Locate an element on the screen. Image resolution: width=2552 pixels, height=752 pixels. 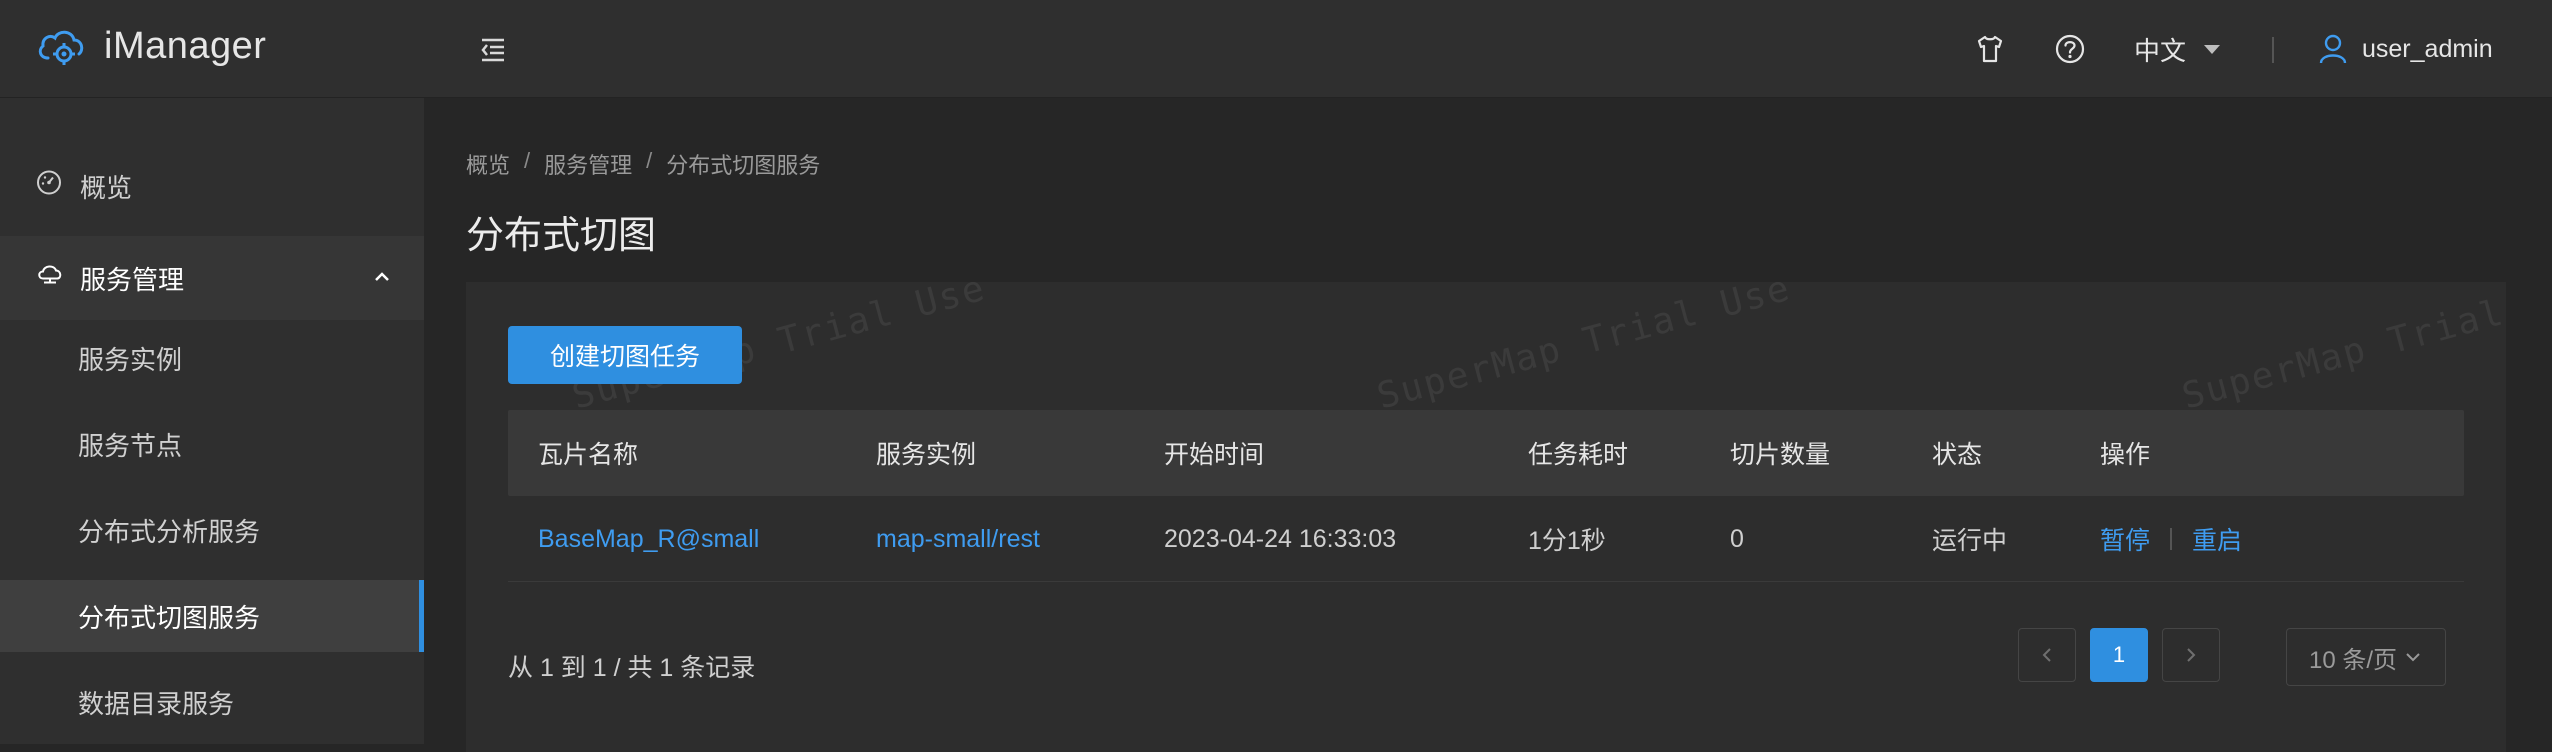
language-selector: 中文 is located at coordinates (2179, 49).